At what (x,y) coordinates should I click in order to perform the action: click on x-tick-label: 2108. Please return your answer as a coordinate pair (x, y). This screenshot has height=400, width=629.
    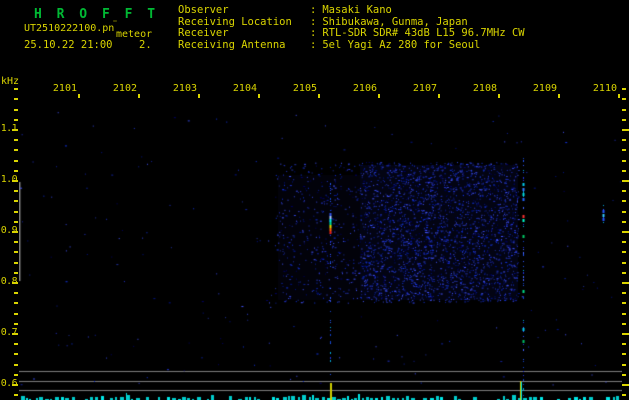
    Looking at the image, I should click on (484, 88).